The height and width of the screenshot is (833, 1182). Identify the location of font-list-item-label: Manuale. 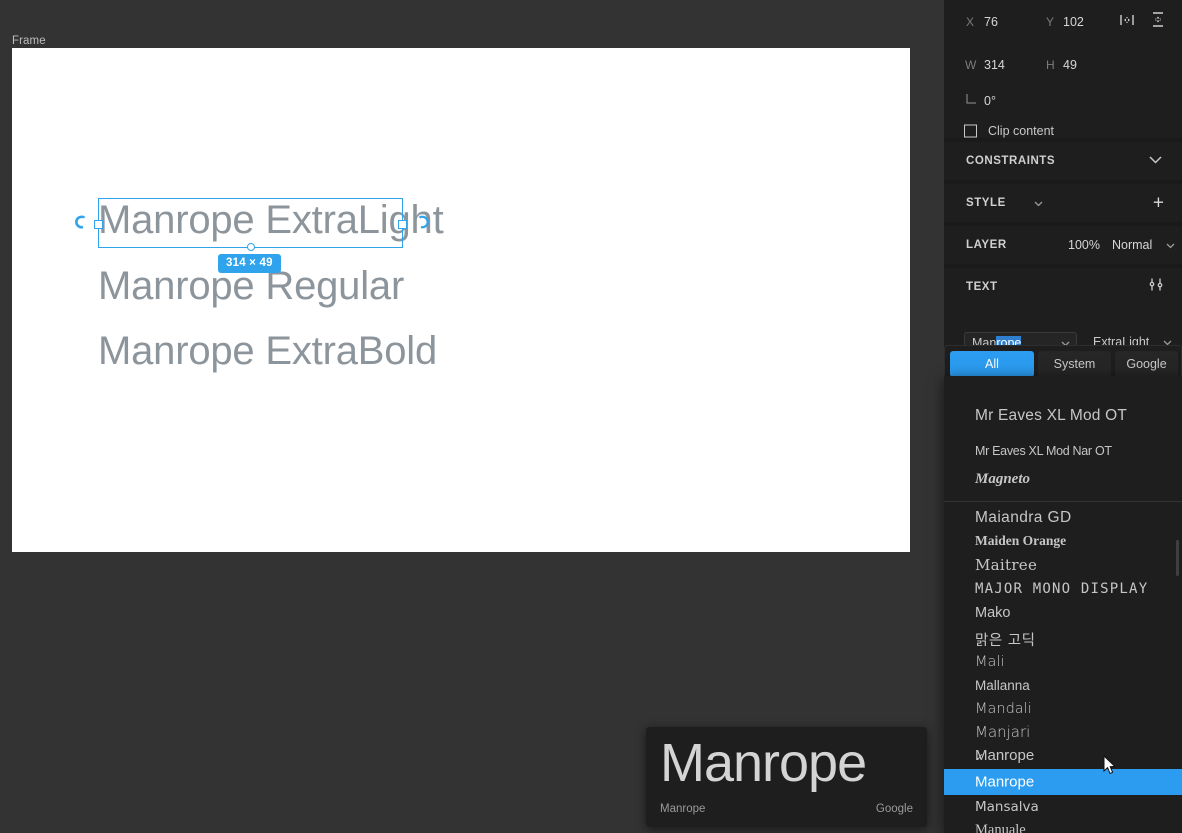
(1000, 827).